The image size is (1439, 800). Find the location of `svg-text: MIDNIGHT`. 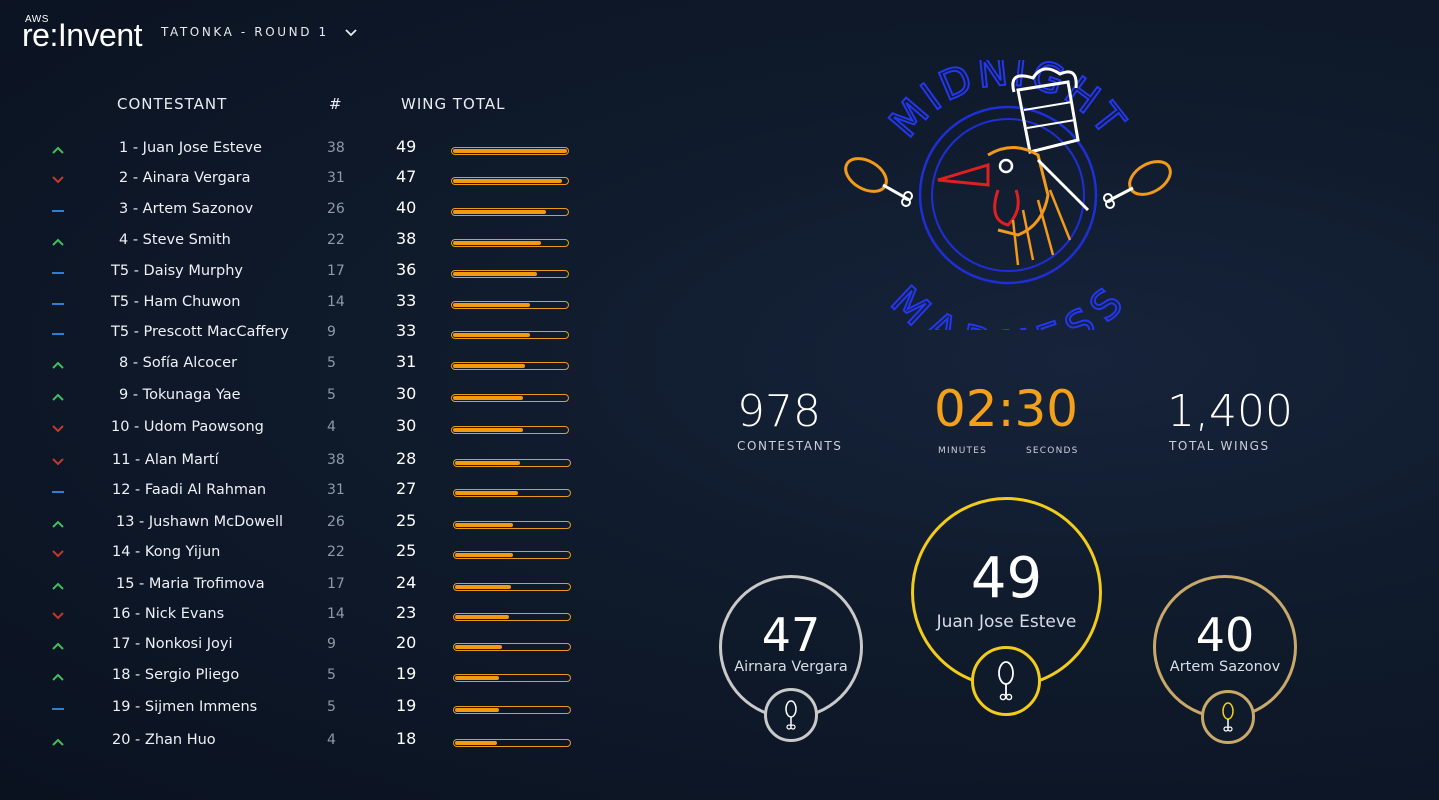

svg-text: MIDNIGHT is located at coordinates (1008, 103).